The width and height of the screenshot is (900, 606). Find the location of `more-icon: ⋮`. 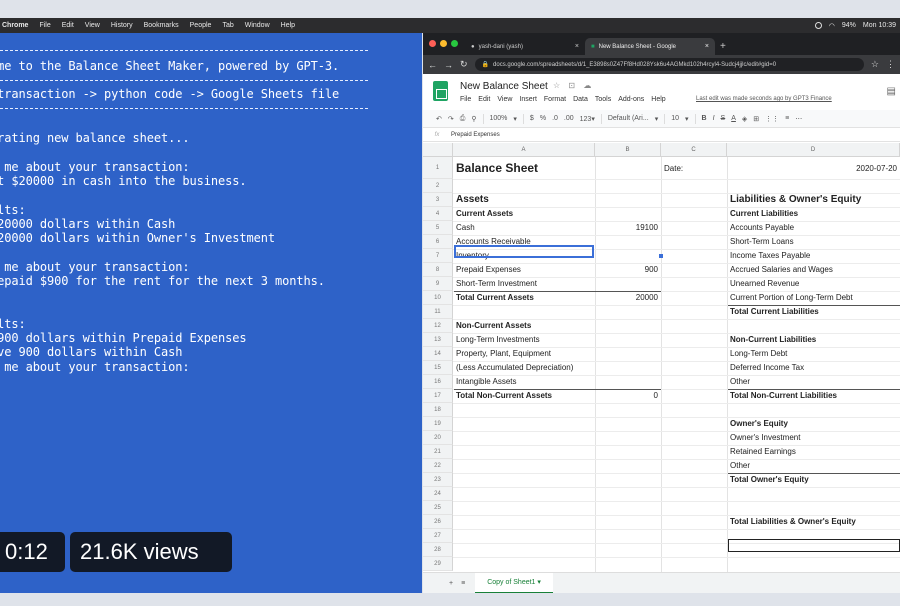

more-icon: ⋮ is located at coordinates (890, 64).